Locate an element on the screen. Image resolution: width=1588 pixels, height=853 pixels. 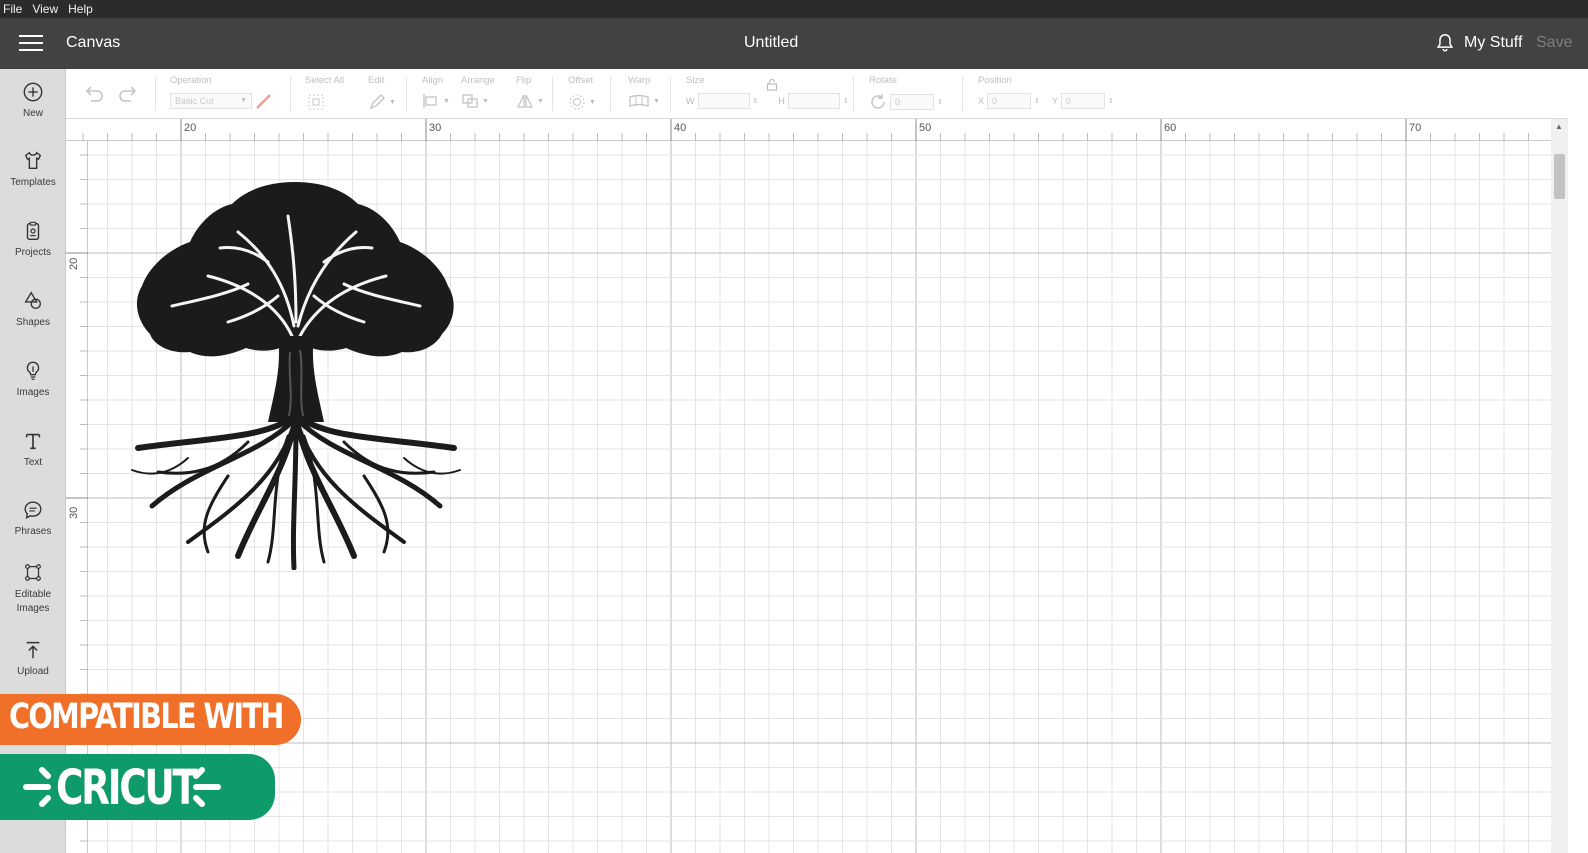
arrange-group: Arrange ▼ is located at coordinates (478, 92).